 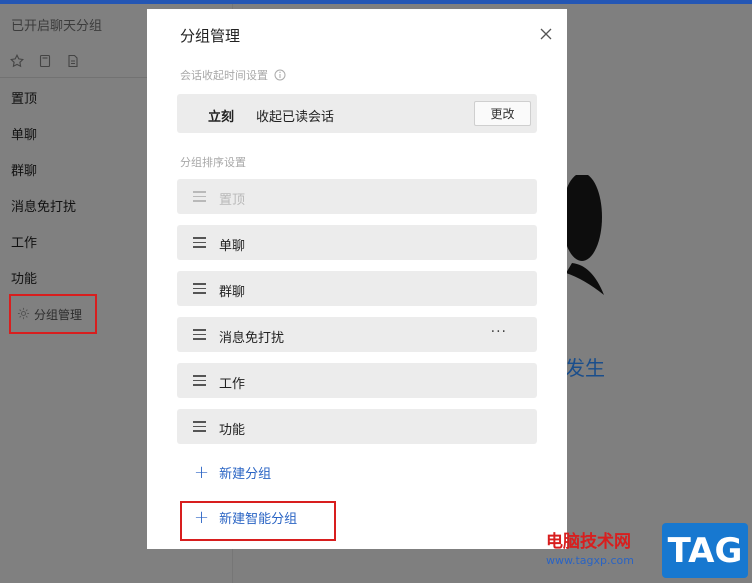 I want to click on gear-icon, so click(x=23, y=314).